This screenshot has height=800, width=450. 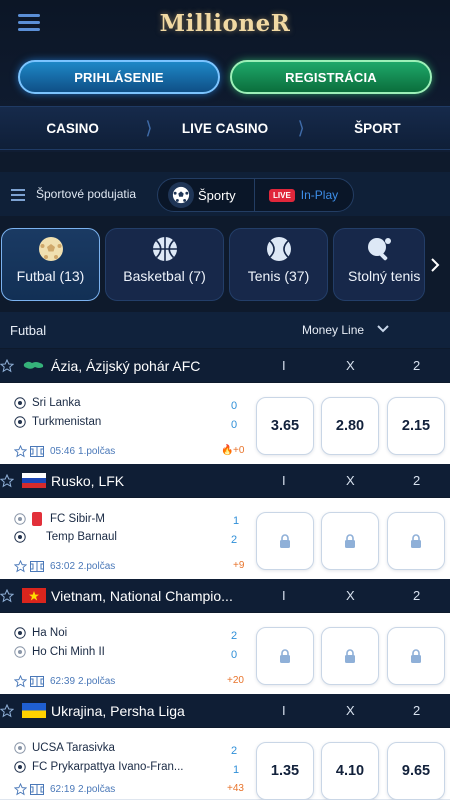 I want to click on score-away: 2, so click(x=234, y=540).